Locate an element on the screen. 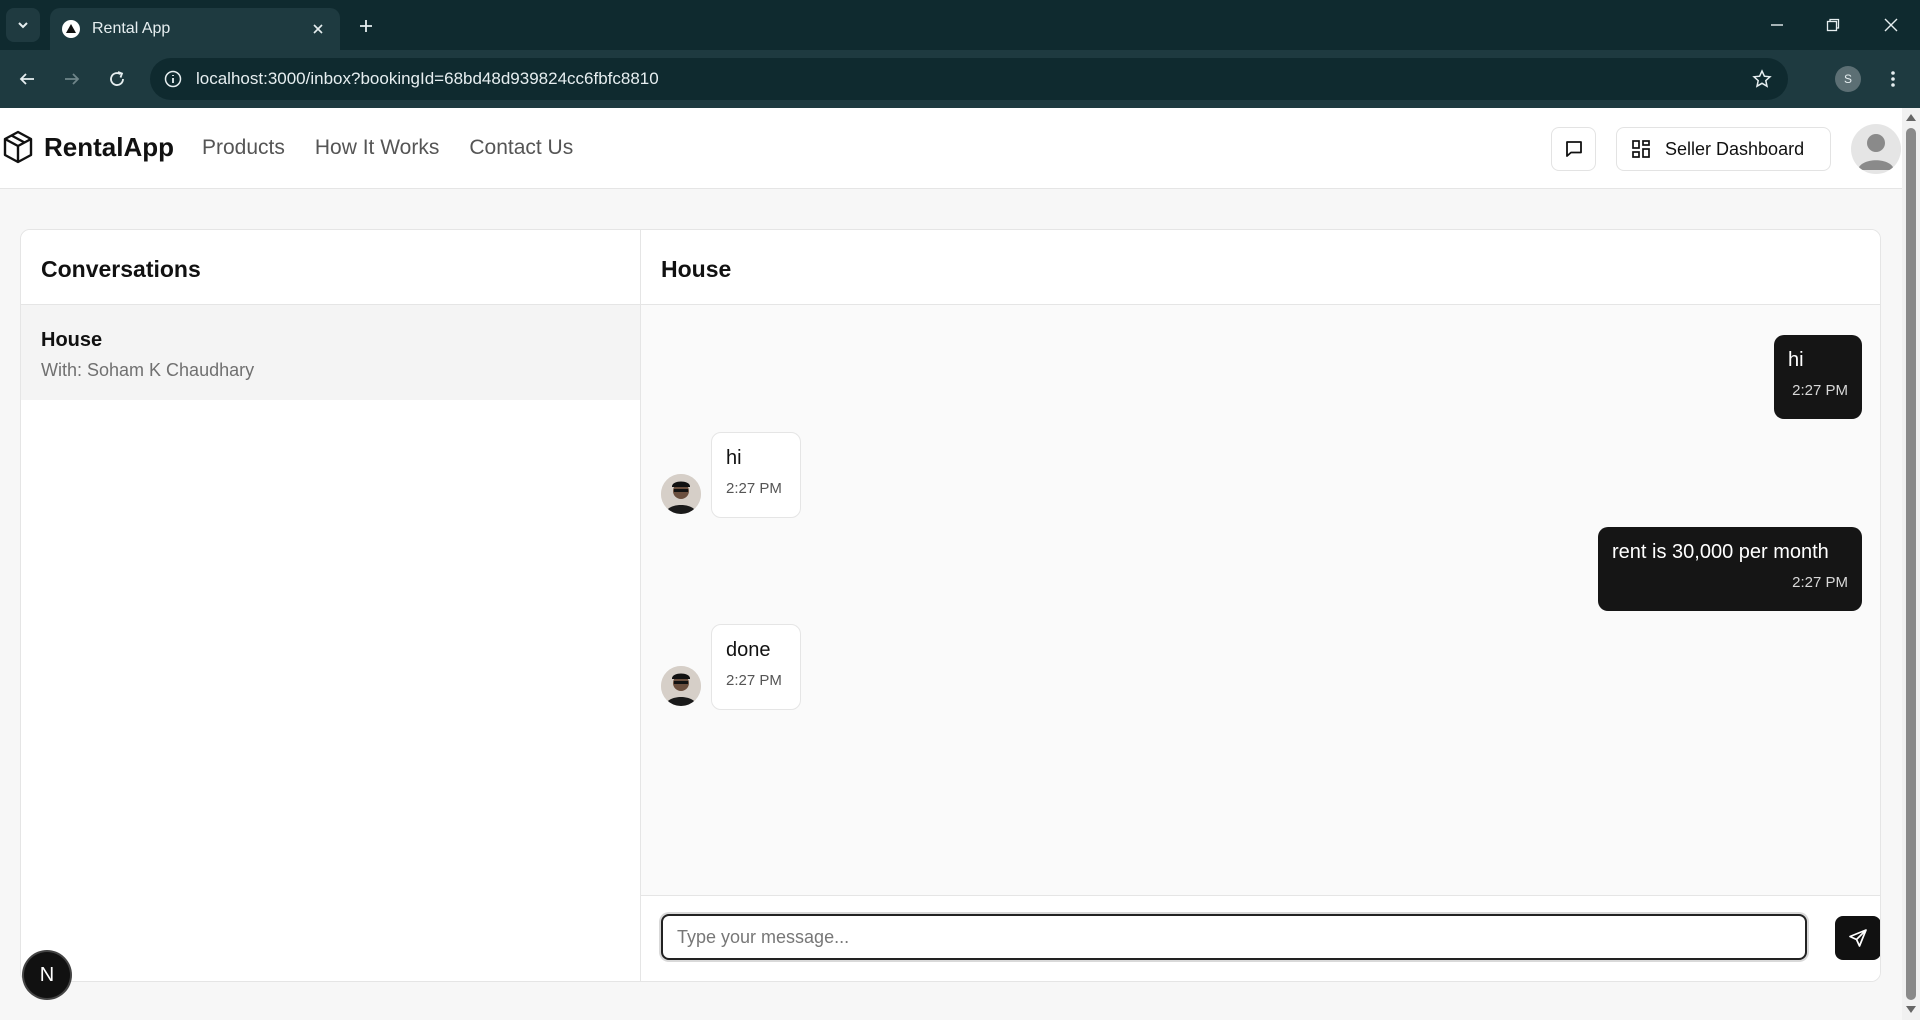 The height and width of the screenshot is (1020, 1920). more-vertical-icon is located at coordinates (1893, 79).